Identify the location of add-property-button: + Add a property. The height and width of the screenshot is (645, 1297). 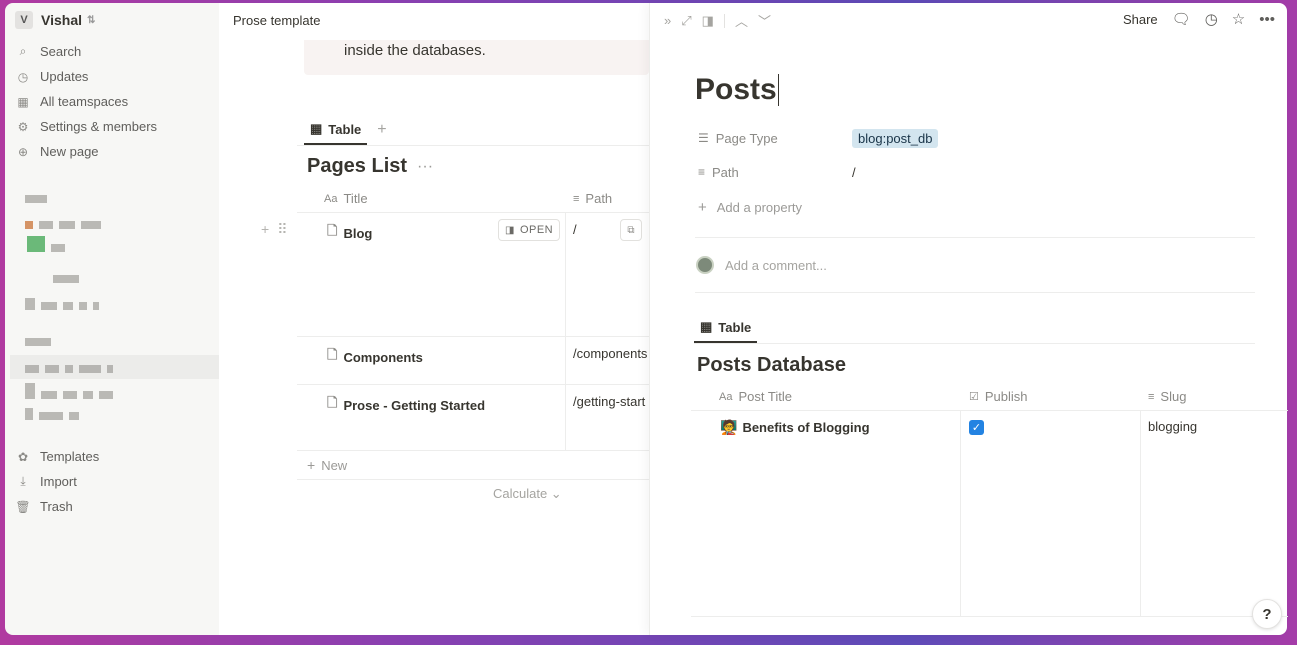
(750, 207).